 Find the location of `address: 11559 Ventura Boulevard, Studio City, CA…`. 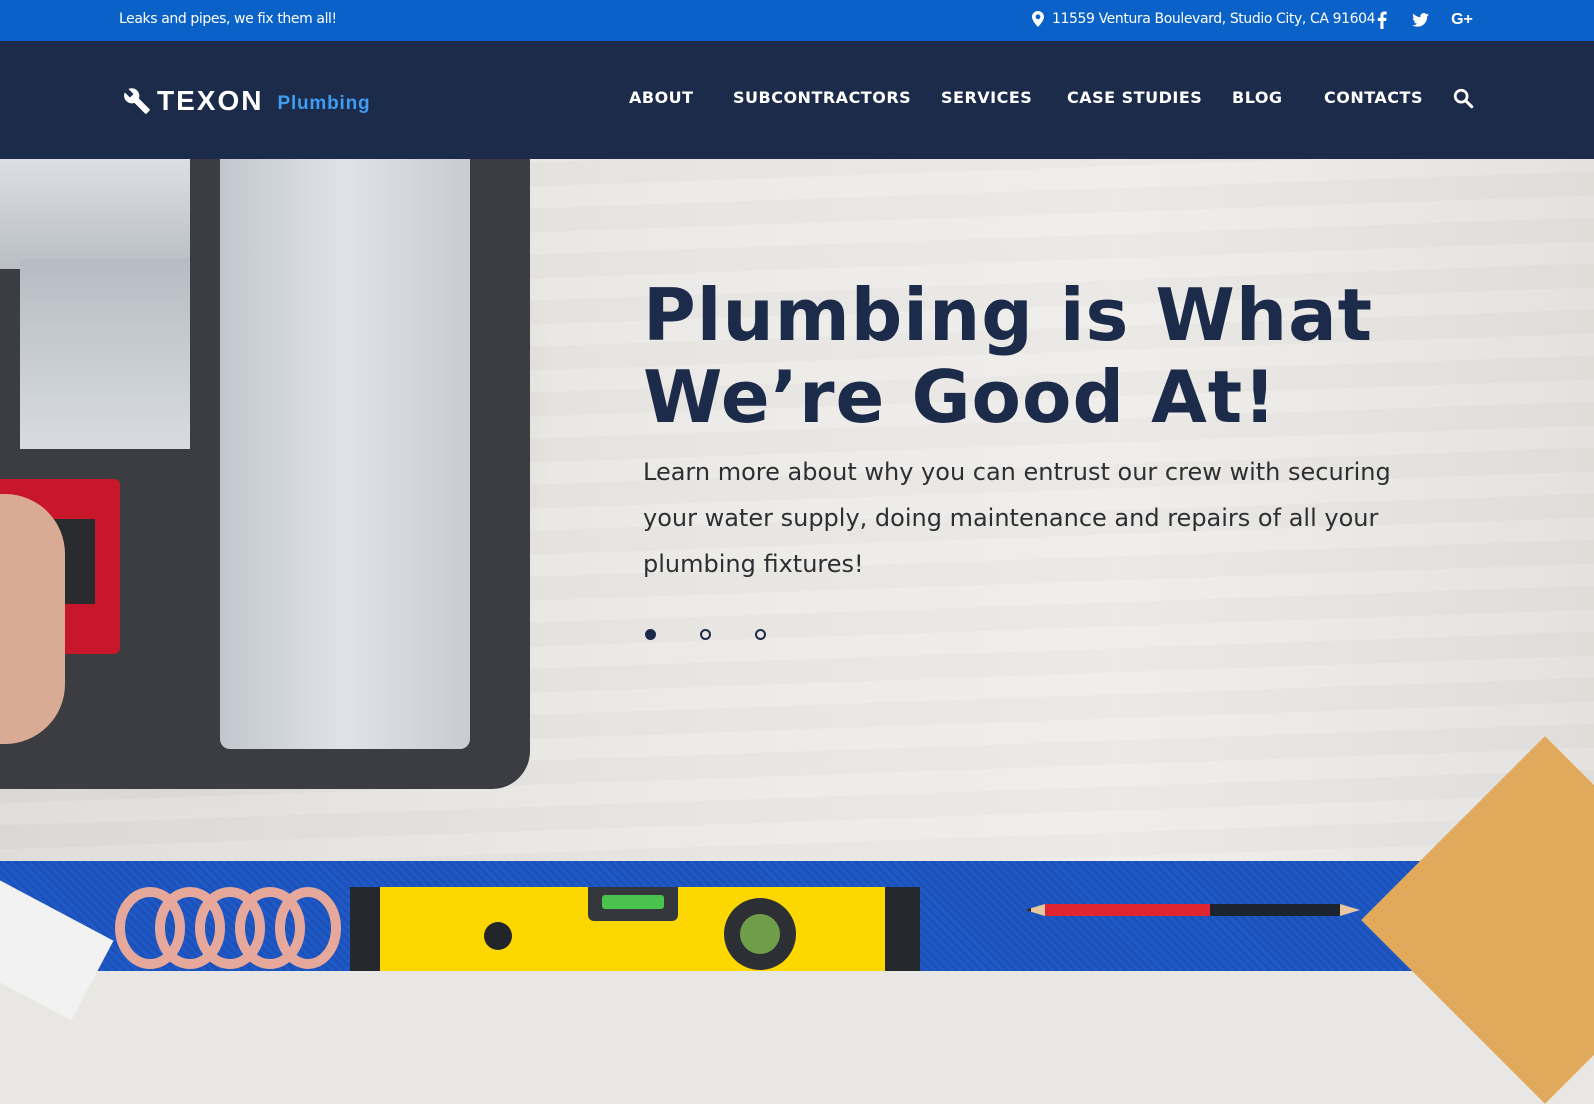

address: 11559 Ventura Boulevard, Studio City, CA… is located at coordinates (1204, 19).